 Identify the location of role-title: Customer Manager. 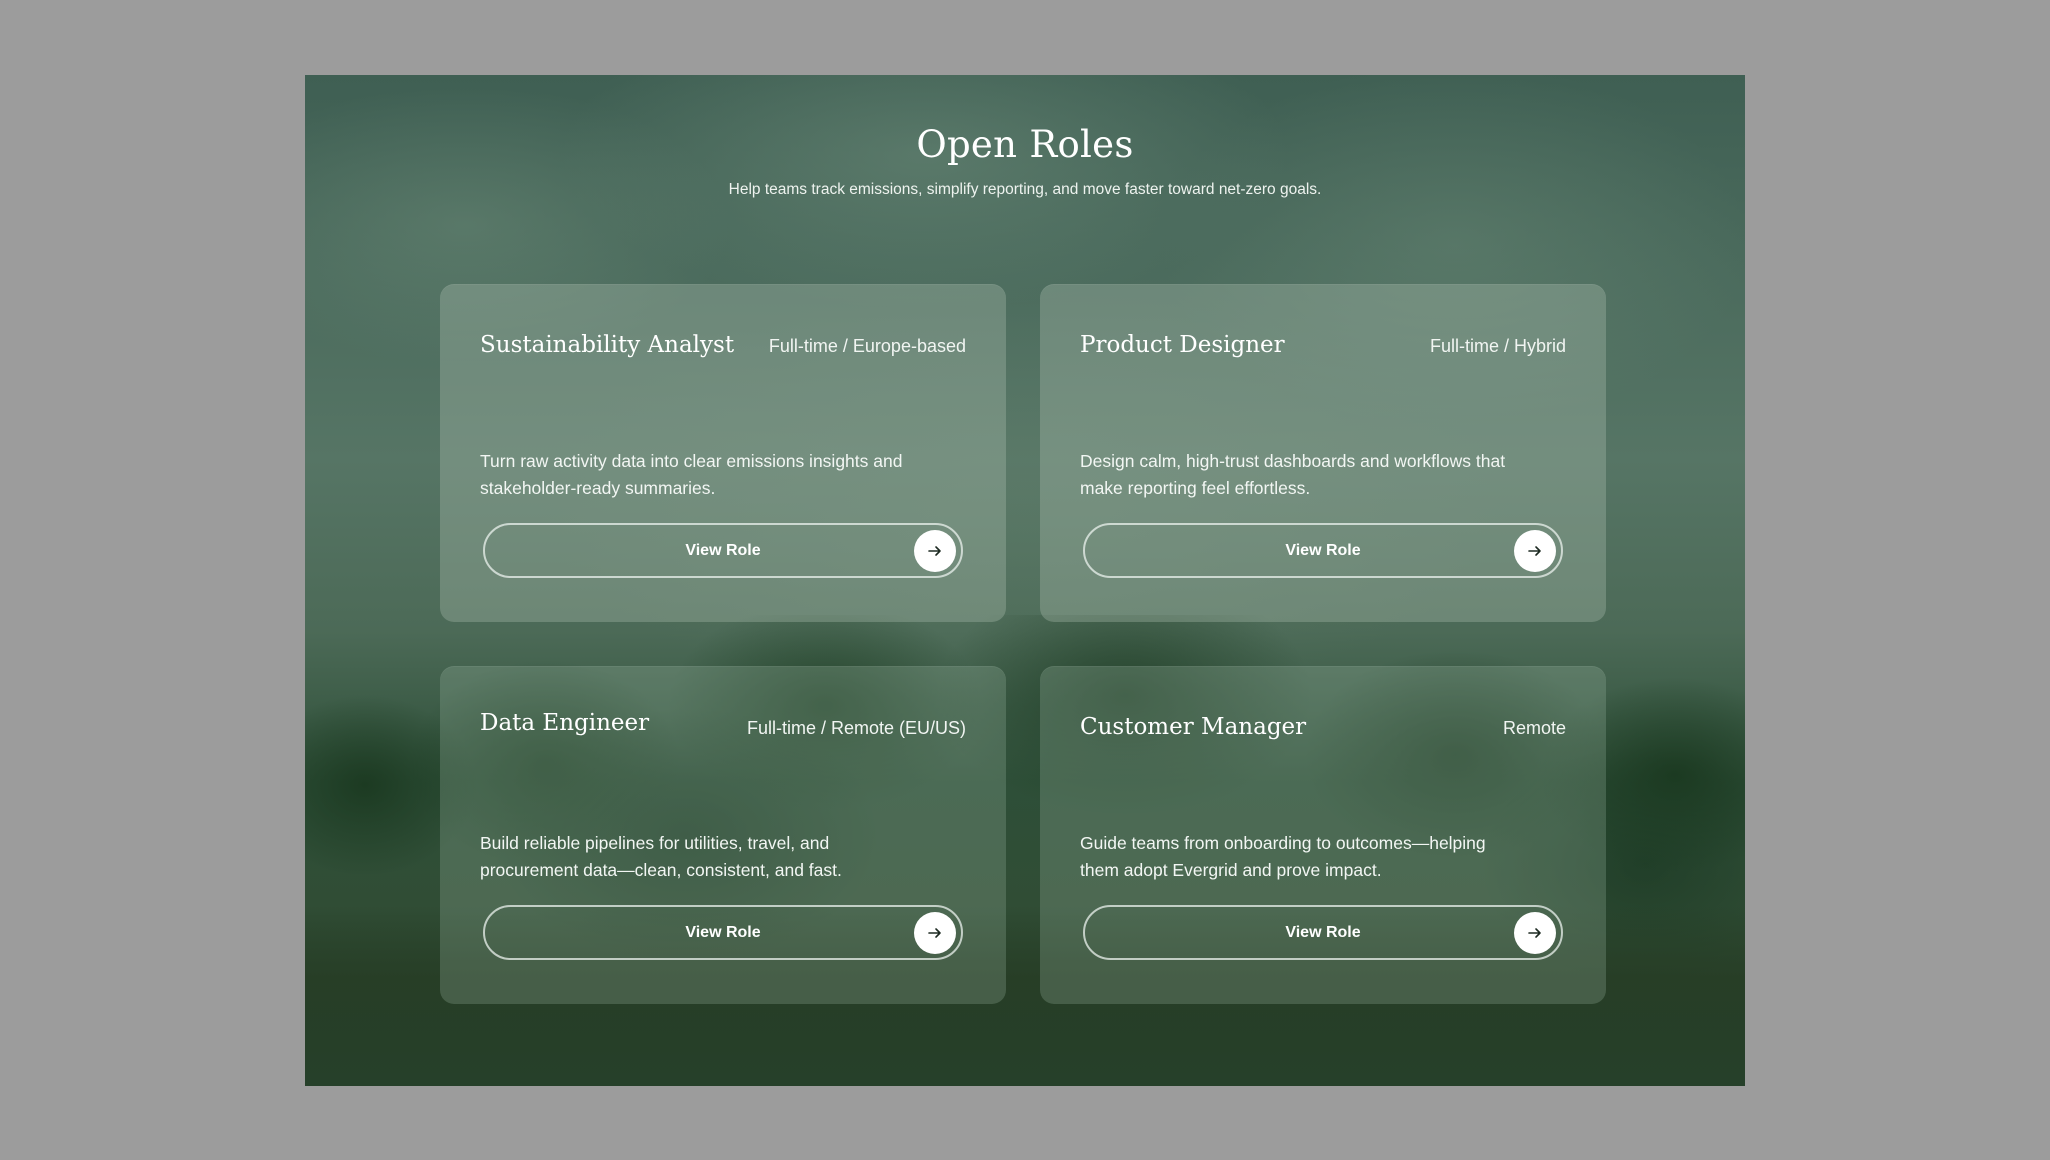
(1193, 727).